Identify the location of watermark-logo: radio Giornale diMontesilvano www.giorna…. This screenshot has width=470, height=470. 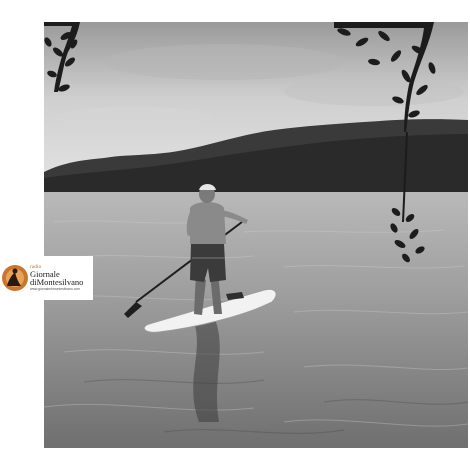
(46, 278).